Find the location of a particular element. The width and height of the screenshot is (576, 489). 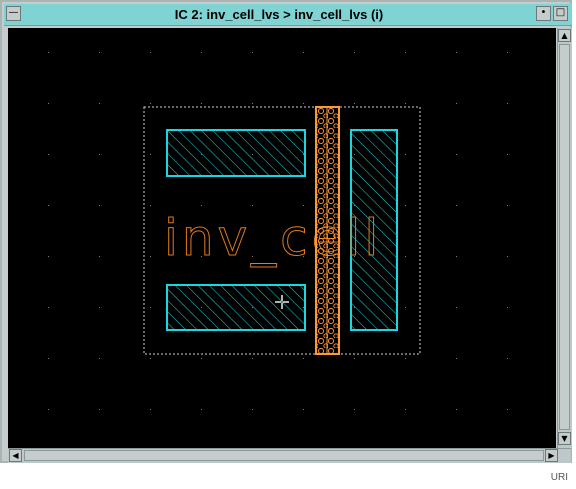

minimize-button: • is located at coordinates (543, 13).